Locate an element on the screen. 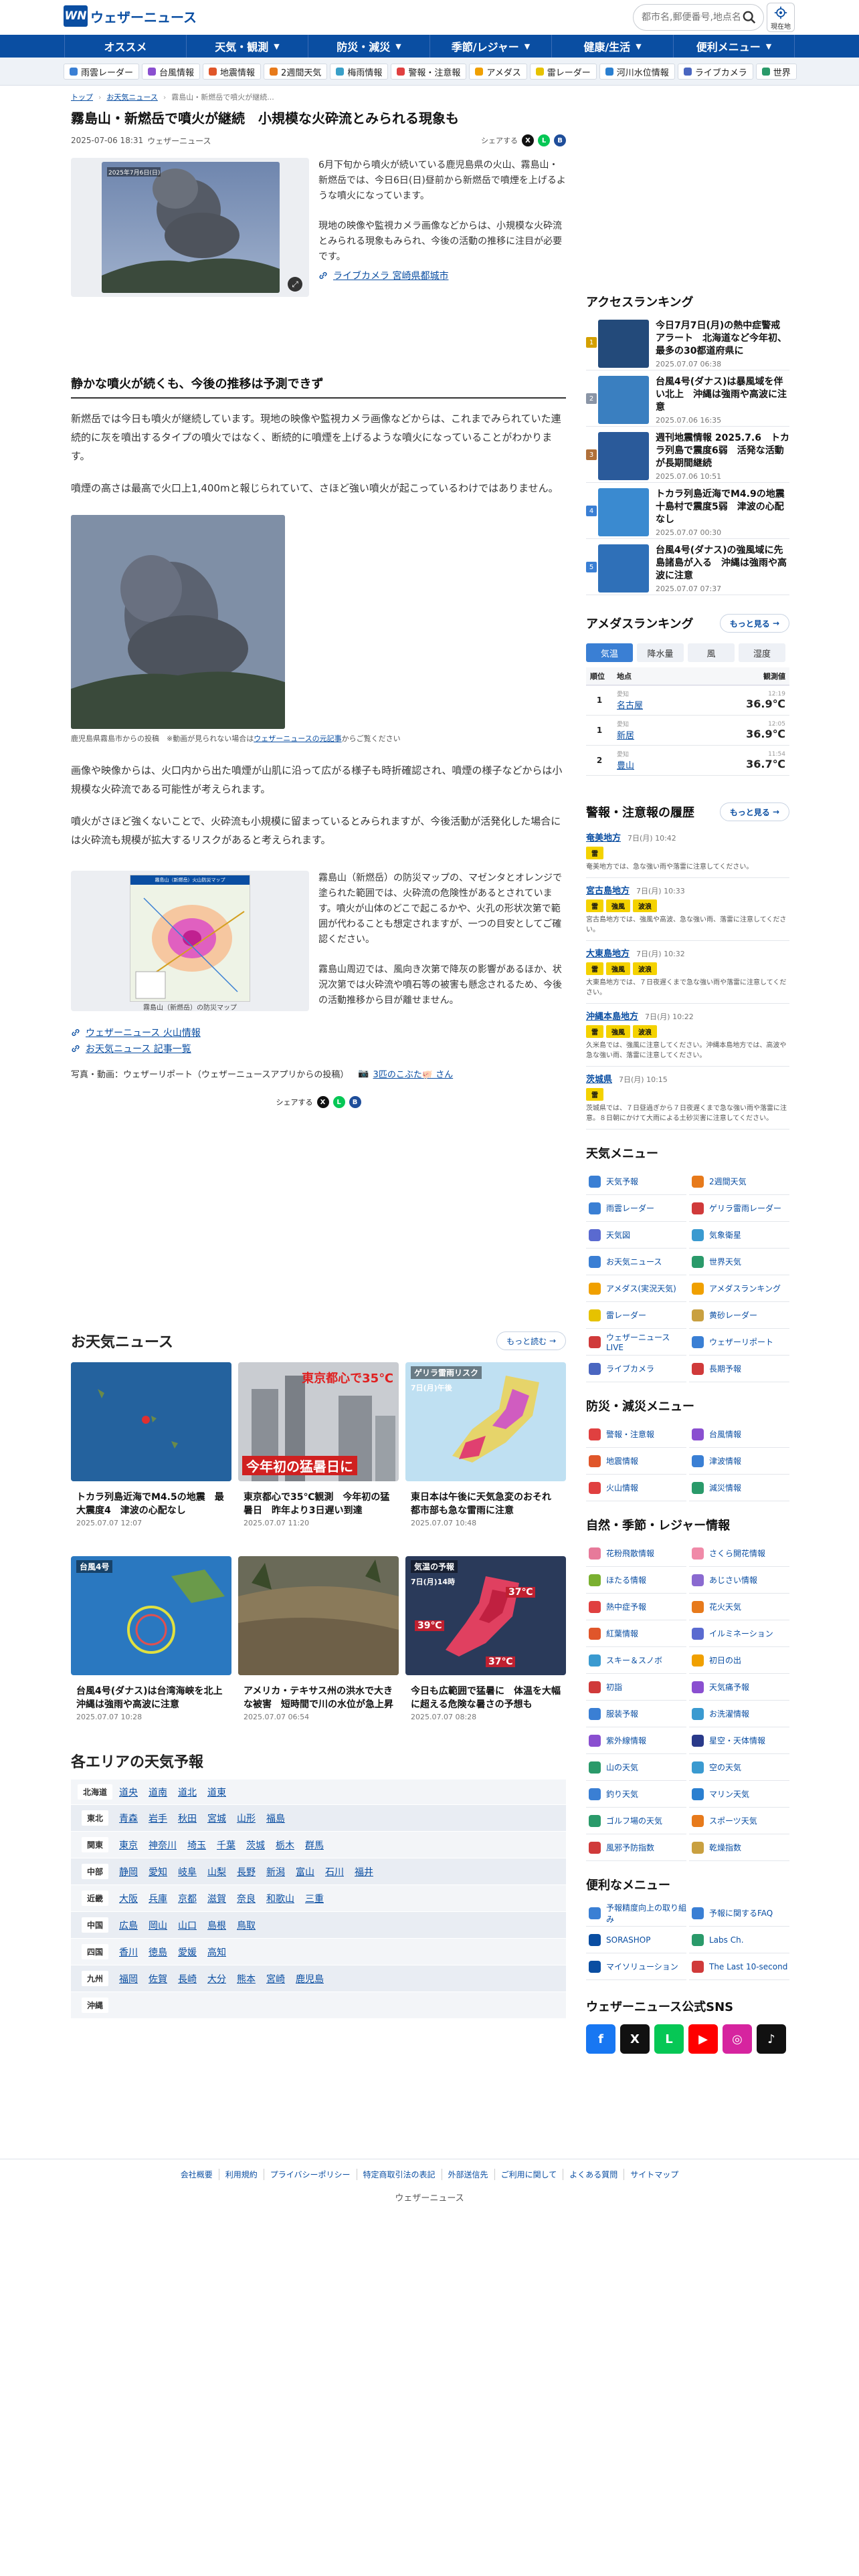 The image size is (859, 2576). menu-item: 警報・注意報 is located at coordinates (636, 1435).